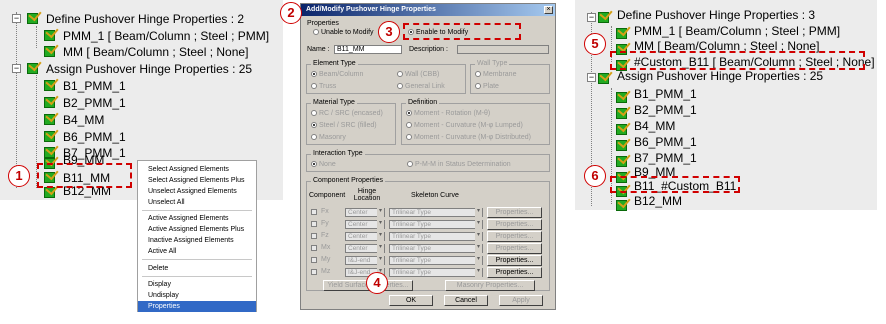 Image resolution: width=886 pixels, height=324 pixels. What do you see at coordinates (466, 300) in the screenshot?
I see `cancel-button: Cancel` at bounding box center [466, 300].